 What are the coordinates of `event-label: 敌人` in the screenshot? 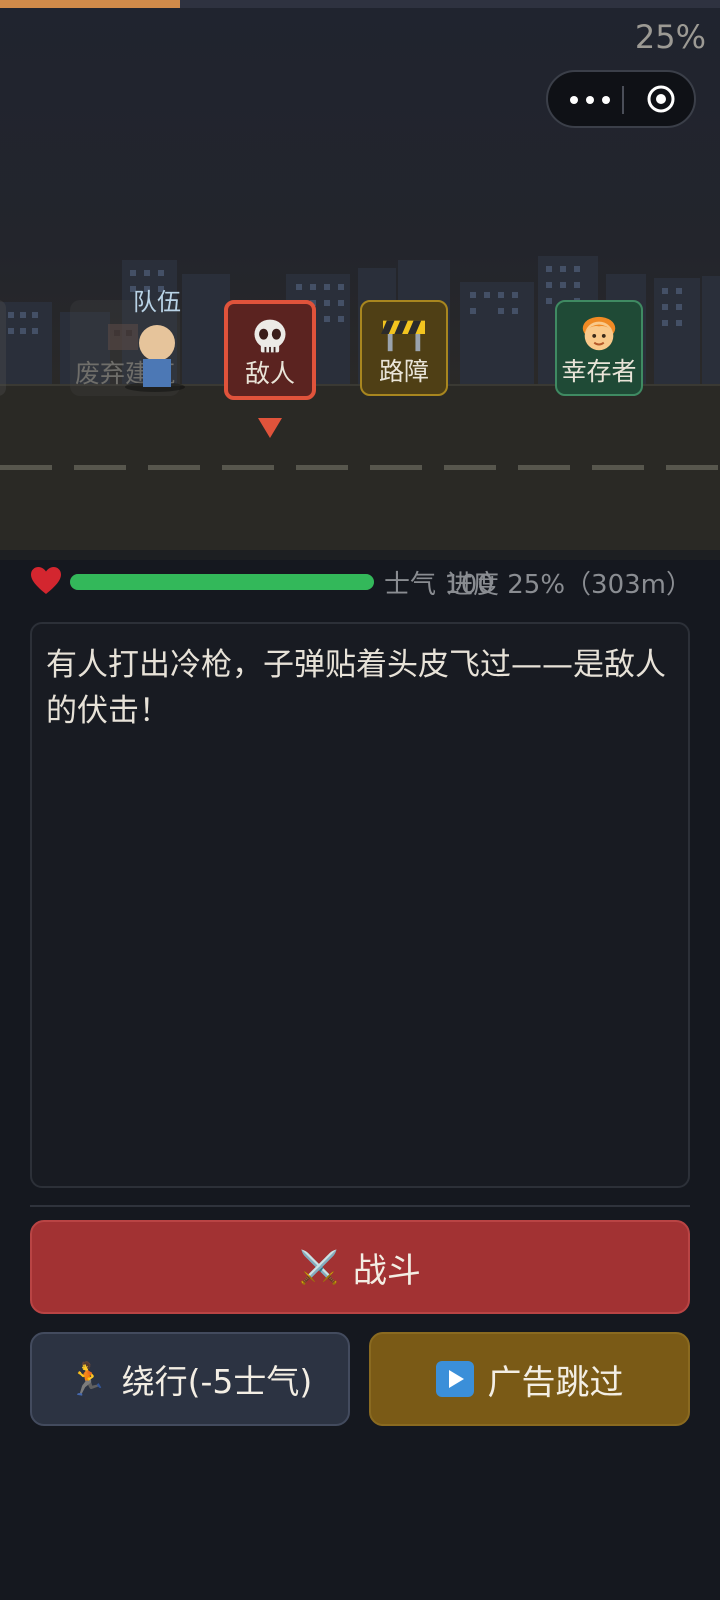 It's located at (269, 373).